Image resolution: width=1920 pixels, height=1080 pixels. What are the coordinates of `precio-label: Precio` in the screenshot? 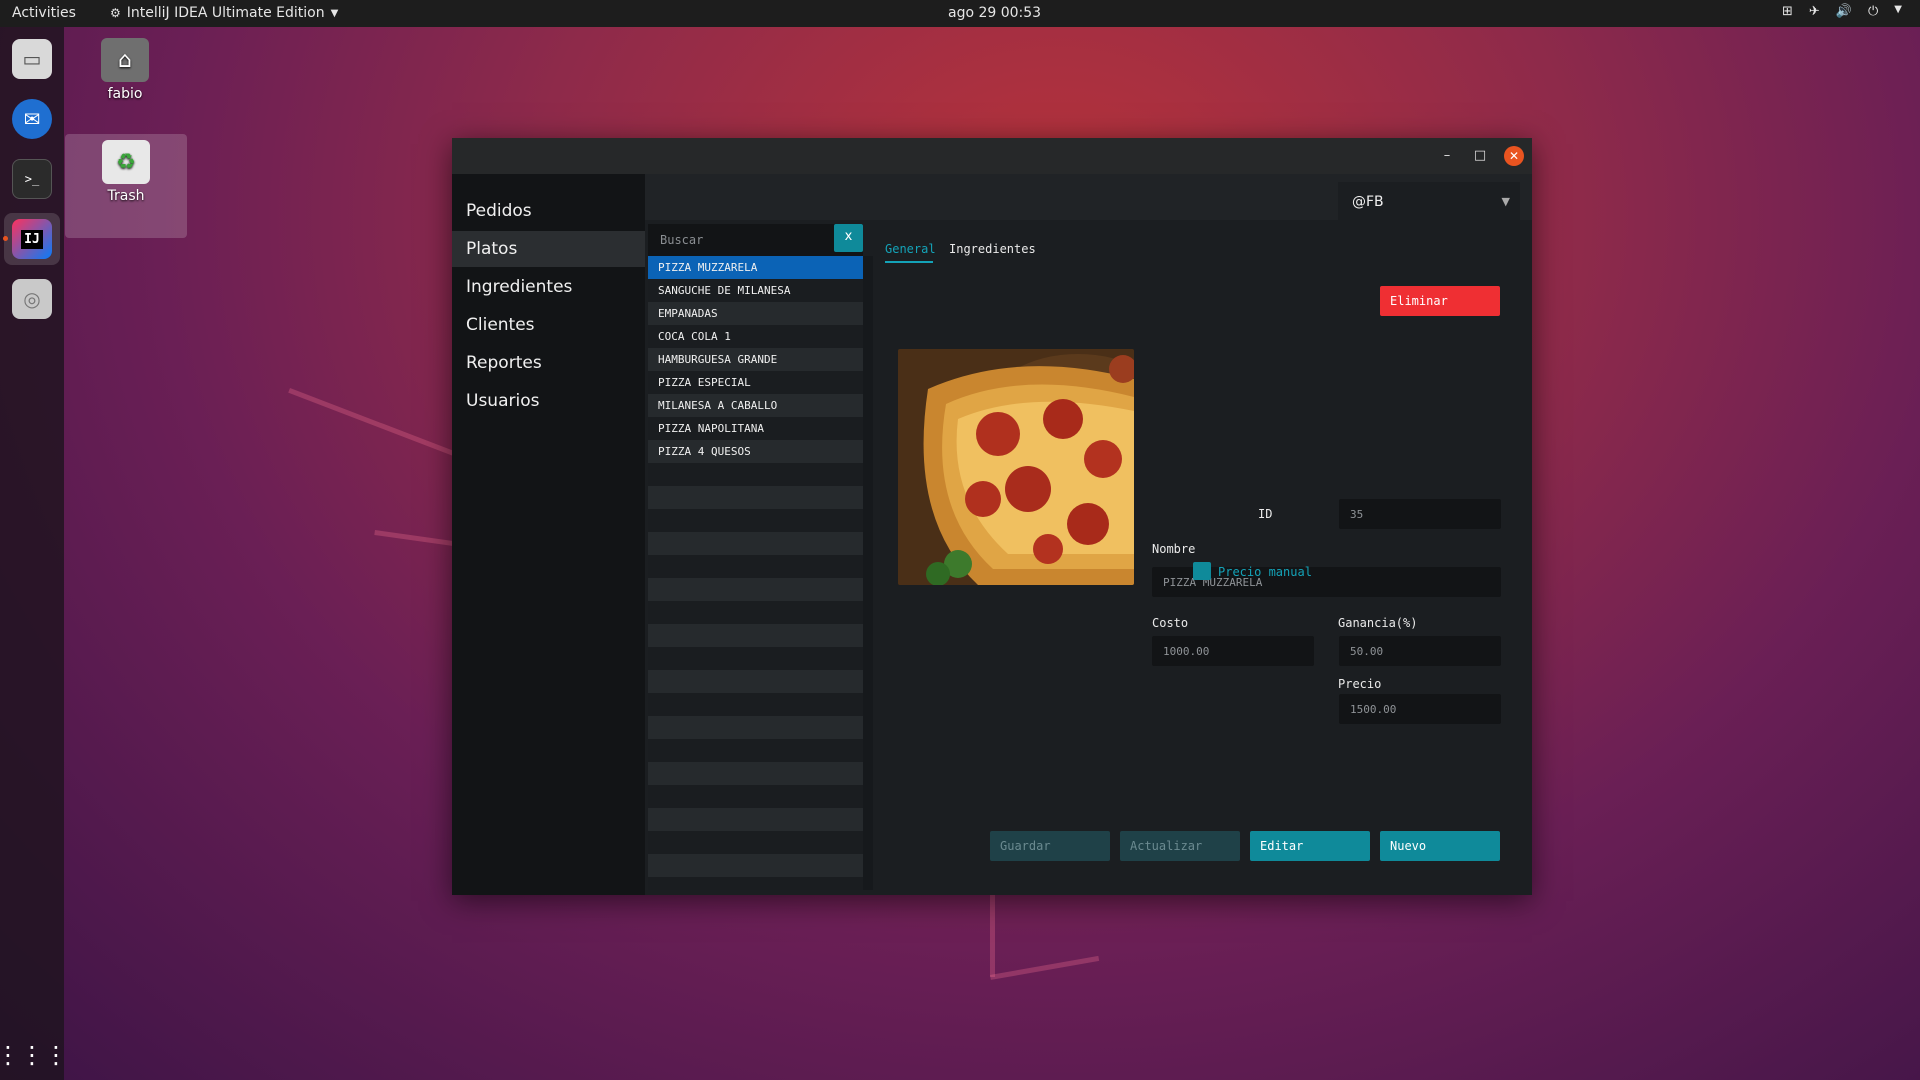 It's located at (1360, 684).